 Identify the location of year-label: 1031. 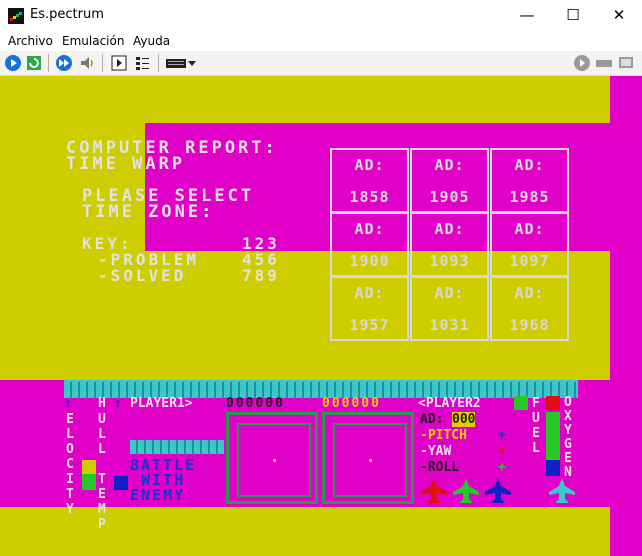
(449, 325).